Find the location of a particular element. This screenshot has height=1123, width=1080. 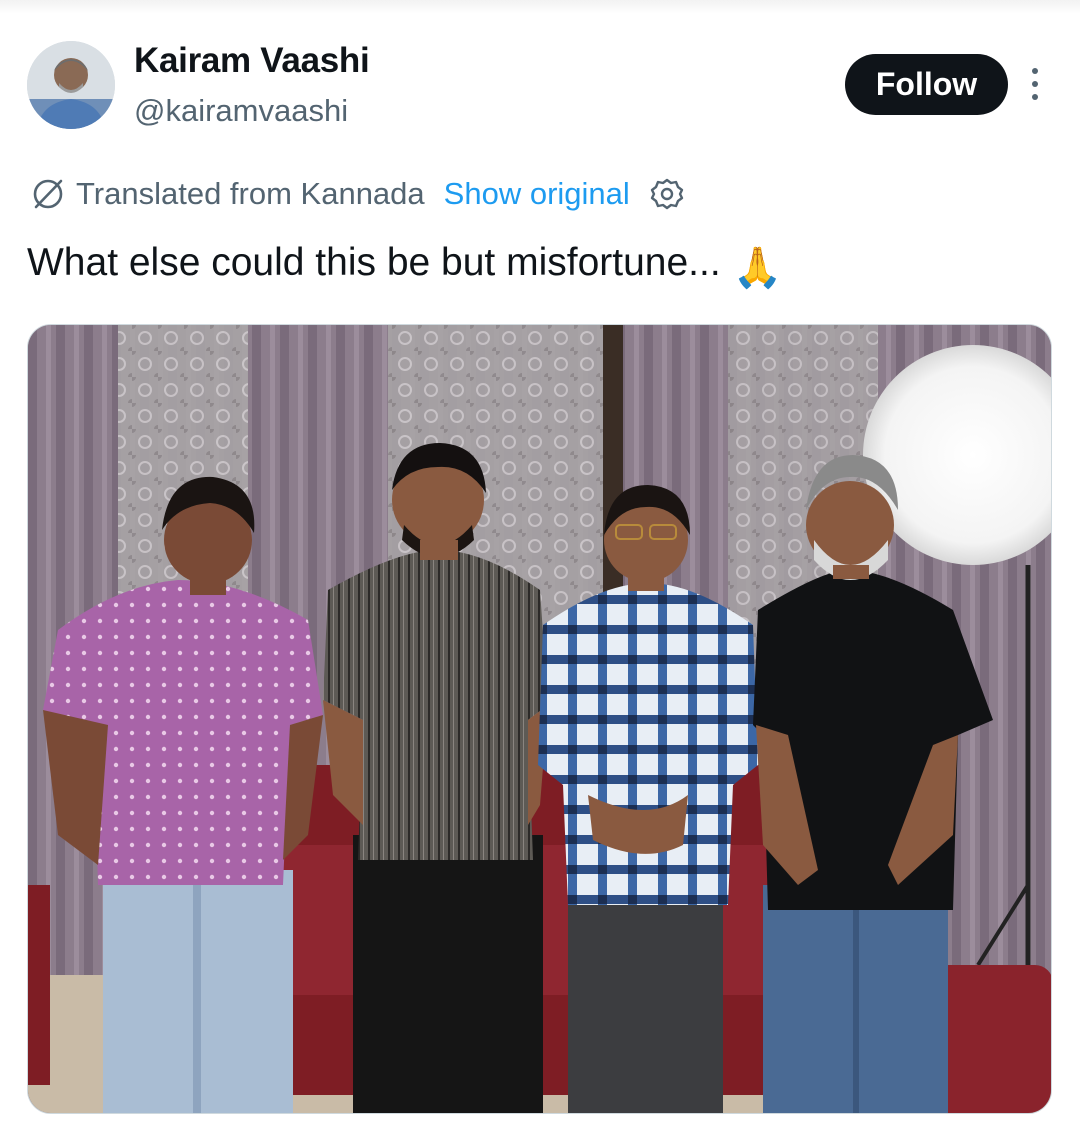

avatar is located at coordinates (71, 85).